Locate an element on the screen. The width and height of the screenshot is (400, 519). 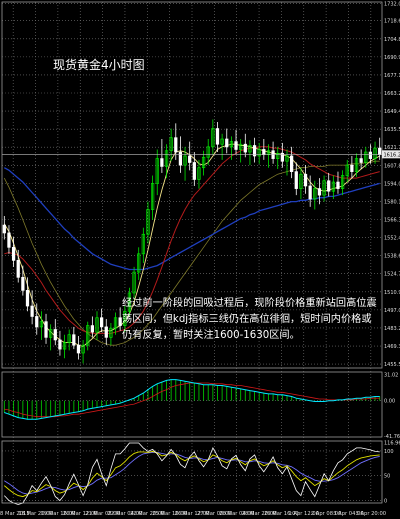
chart-title: 现货黄金4小时图 is located at coordinates (99, 65).